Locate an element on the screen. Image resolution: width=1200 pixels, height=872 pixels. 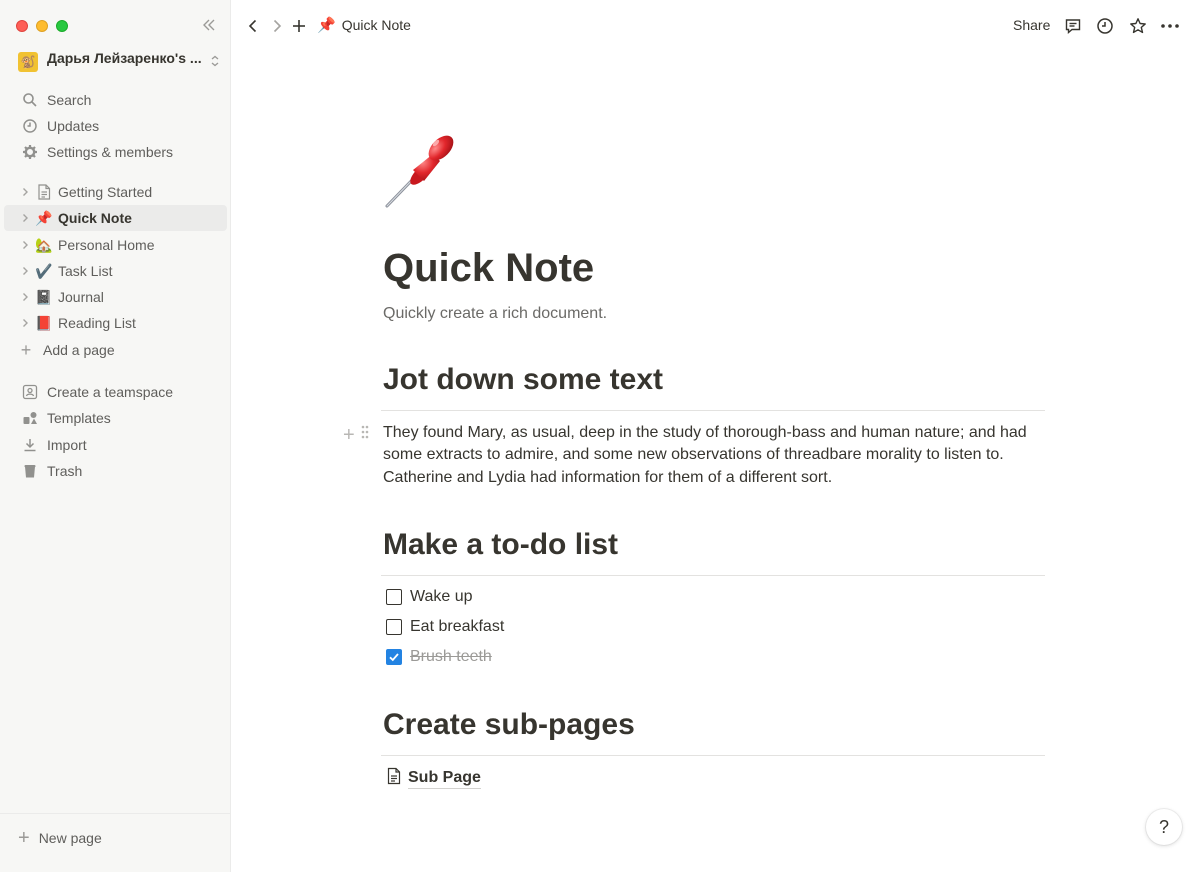
sidebar-page-label: Getting Started is located at coordinates (105, 192).